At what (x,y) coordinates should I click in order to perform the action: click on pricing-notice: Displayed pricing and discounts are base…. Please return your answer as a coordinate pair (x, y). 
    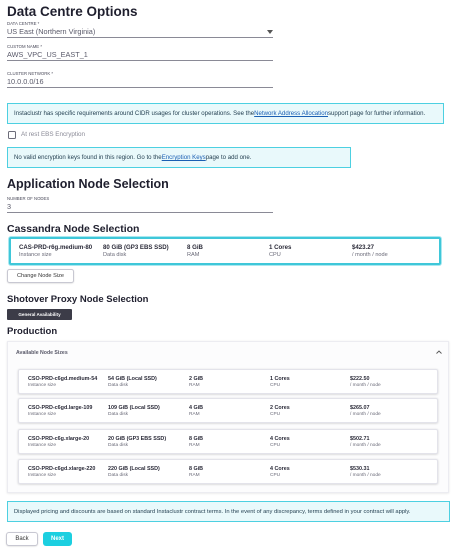
    Looking at the image, I should click on (228, 511).